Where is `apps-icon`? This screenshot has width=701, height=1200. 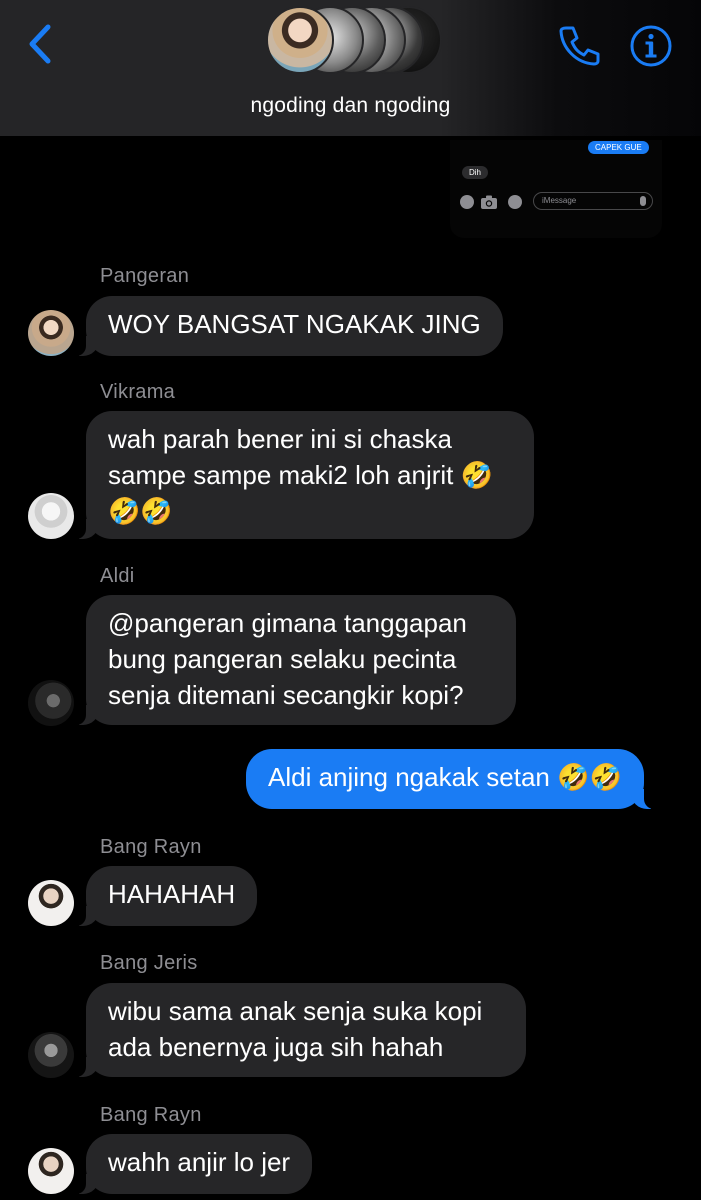
apps-icon is located at coordinates (515, 202).